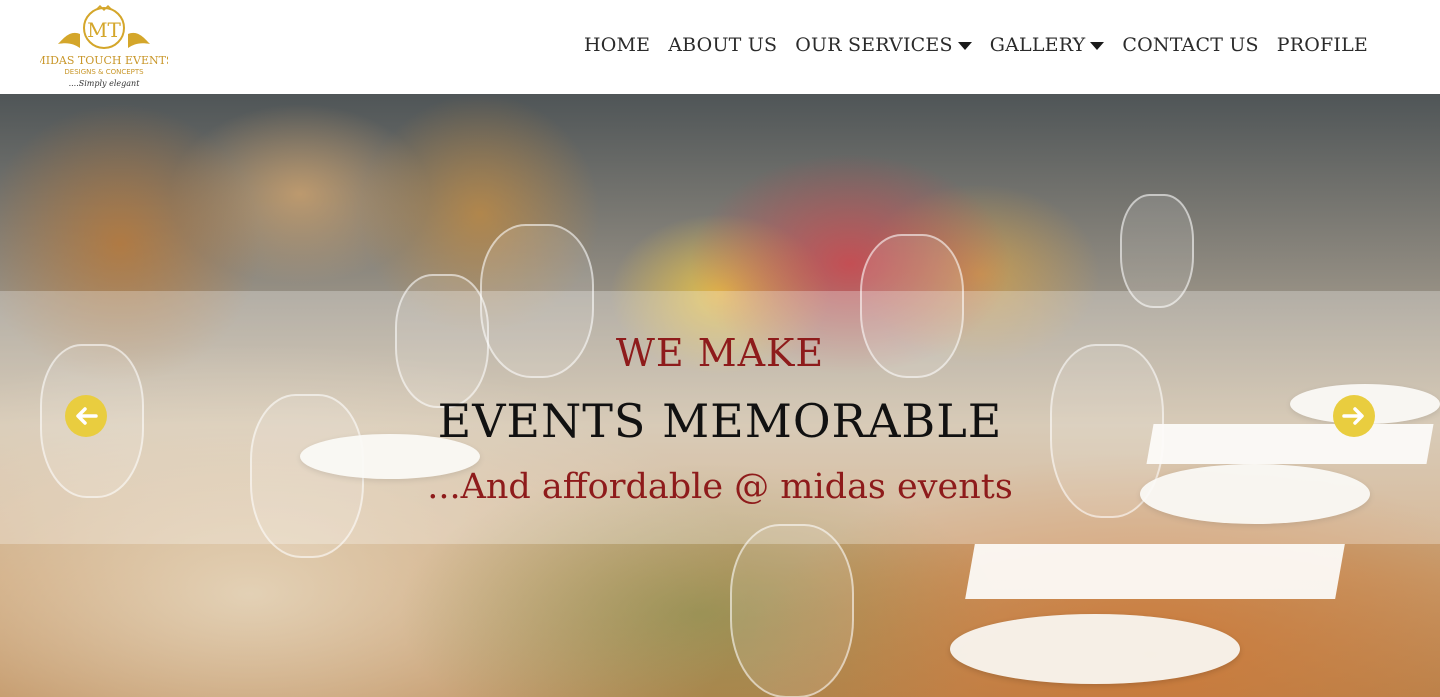 The width and height of the screenshot is (1440, 697). Describe the element at coordinates (1037, 45) in the screenshot. I see `nav-gallery-label: GALLERY` at that location.